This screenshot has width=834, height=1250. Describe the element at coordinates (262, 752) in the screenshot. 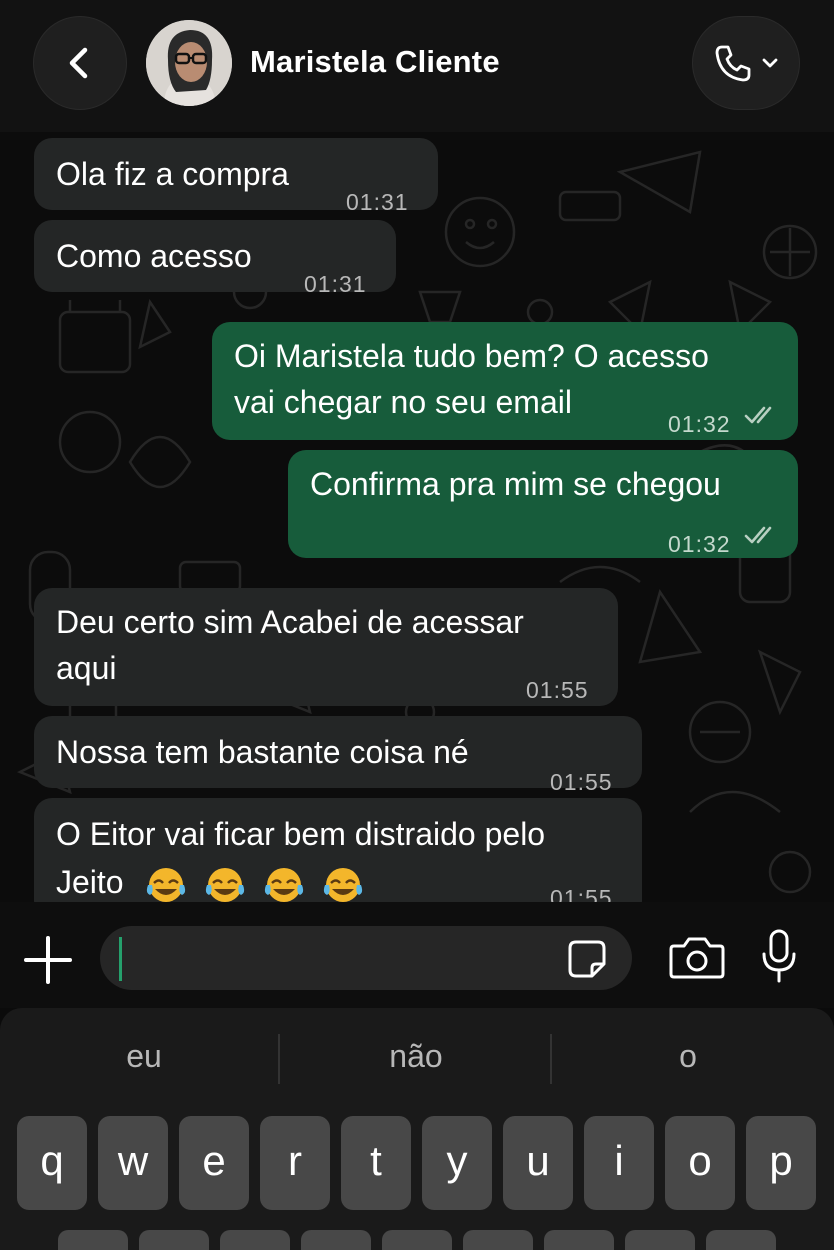

I see `message-text: Nossa tem bastante coisa né` at that location.